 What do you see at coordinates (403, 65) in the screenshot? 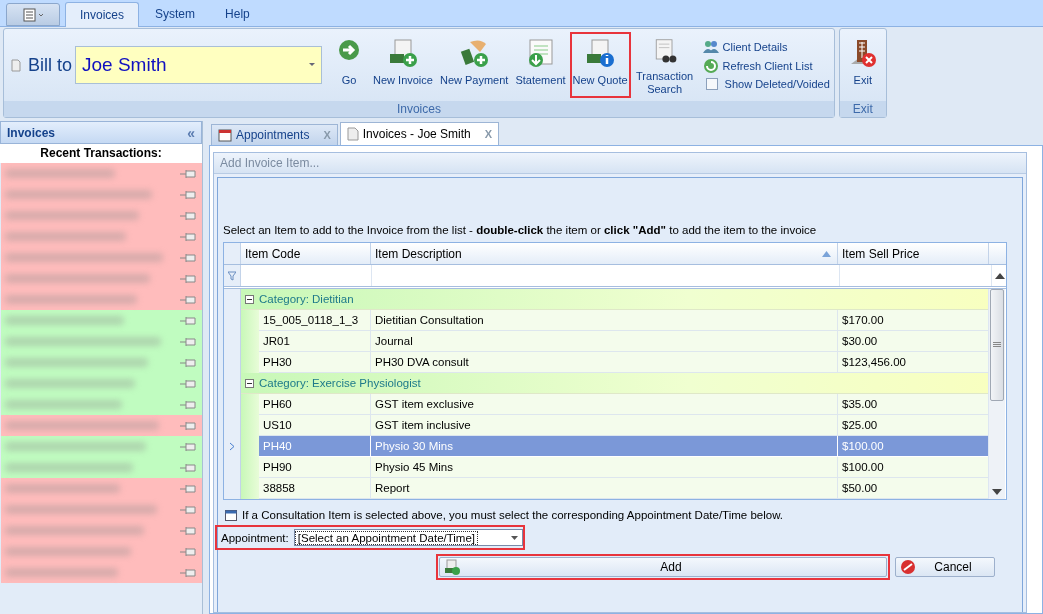
I see `new-invoice-button: New Invoice` at bounding box center [403, 65].